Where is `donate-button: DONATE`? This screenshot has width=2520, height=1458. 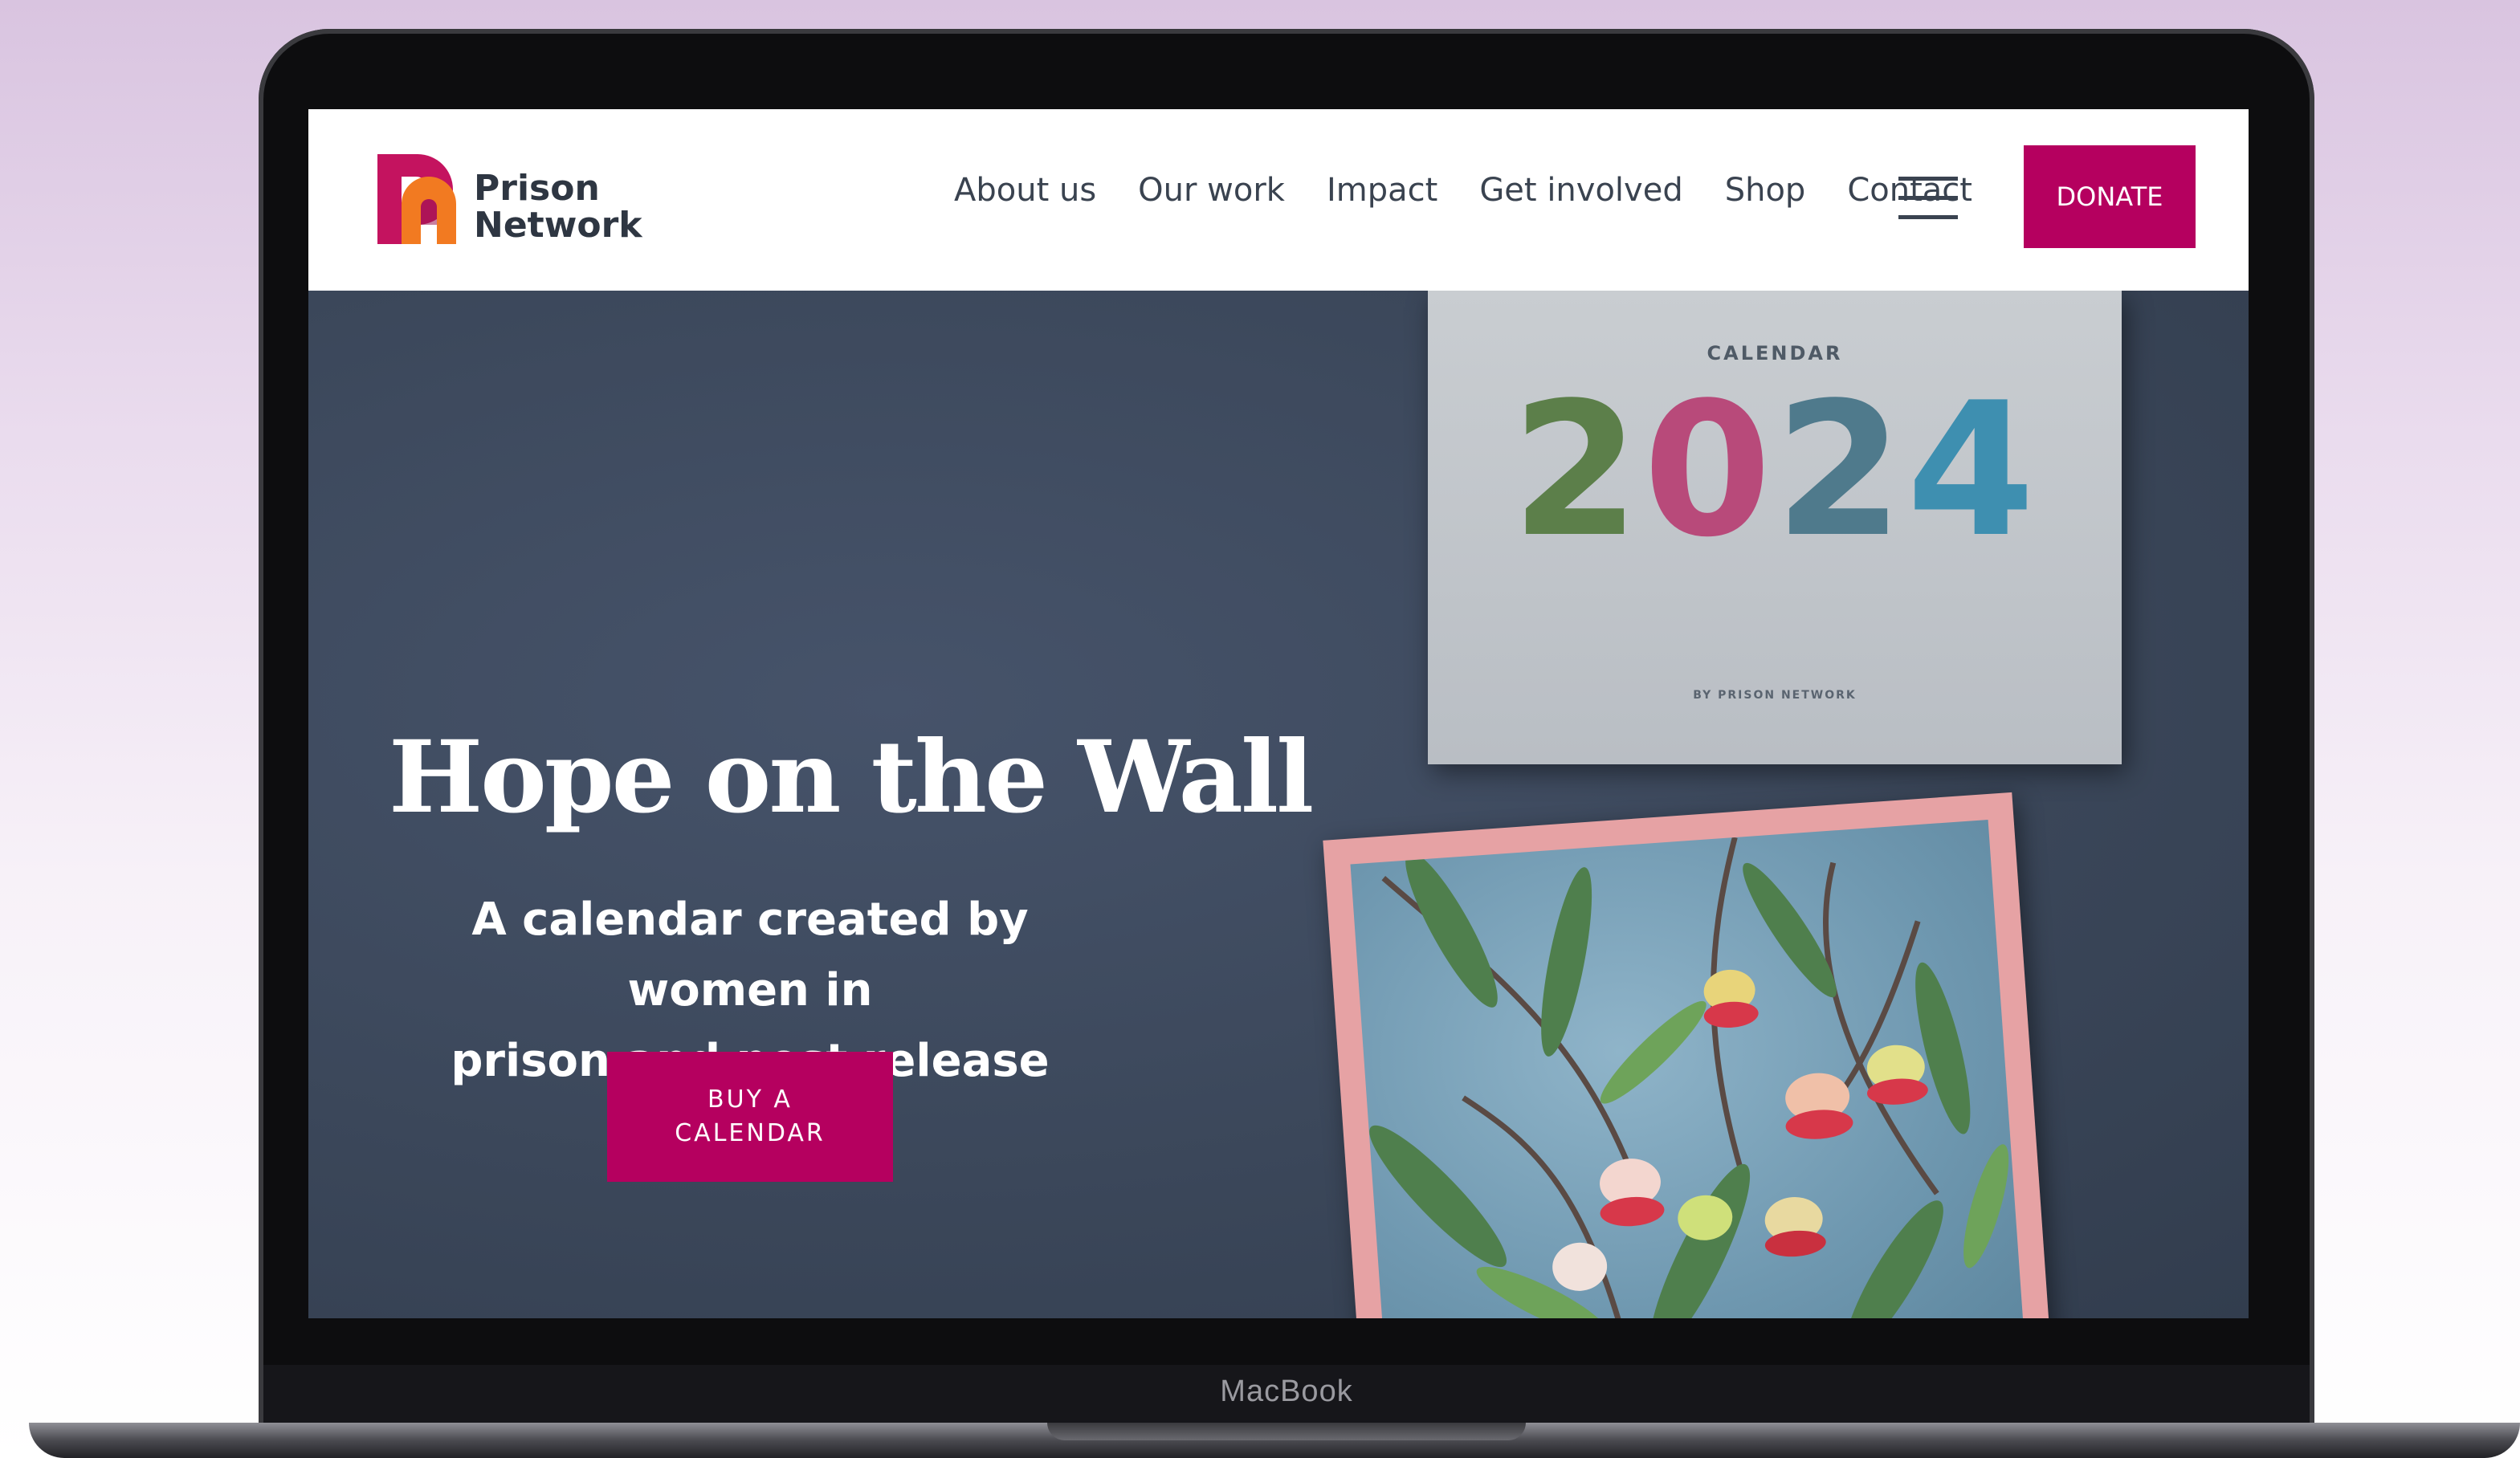
donate-button: DONATE is located at coordinates (2110, 196).